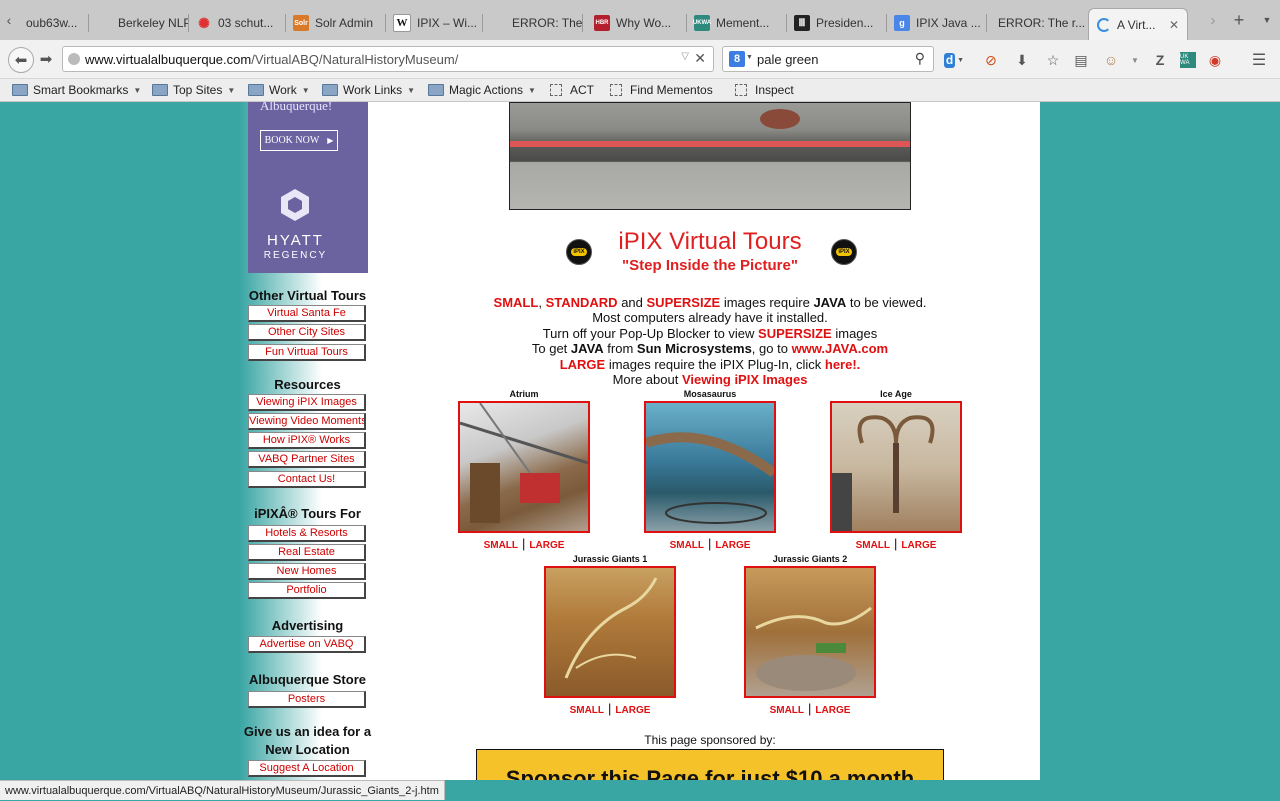 The image size is (1280, 801). I want to click on idea-heading-line2: New Location, so click(307, 749).